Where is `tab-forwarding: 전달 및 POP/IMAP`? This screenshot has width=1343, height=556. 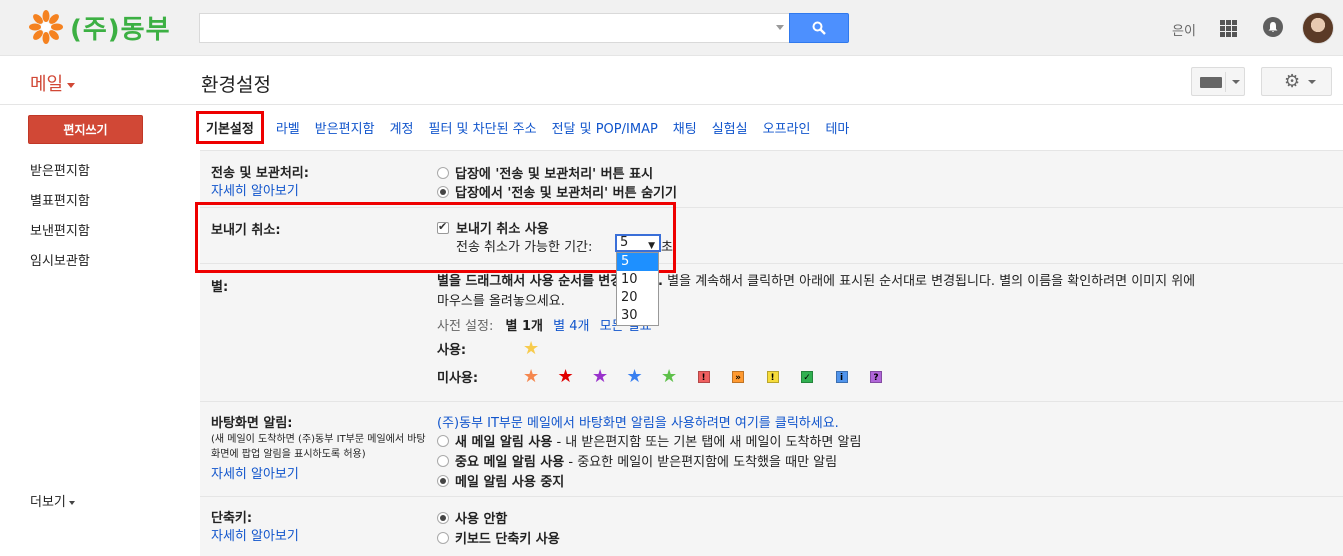 tab-forwarding: 전달 및 POP/IMAP is located at coordinates (605, 127).